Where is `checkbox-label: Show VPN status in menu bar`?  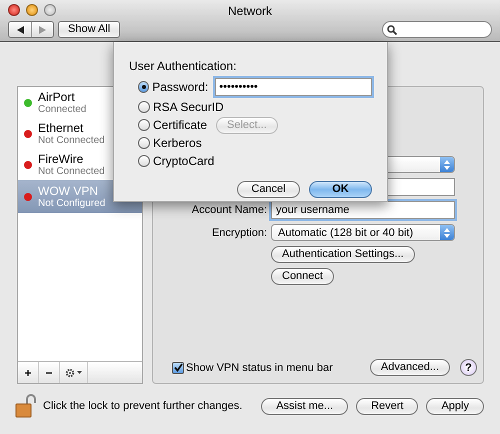
checkbox-label: Show VPN status in menu bar is located at coordinates (259, 368).